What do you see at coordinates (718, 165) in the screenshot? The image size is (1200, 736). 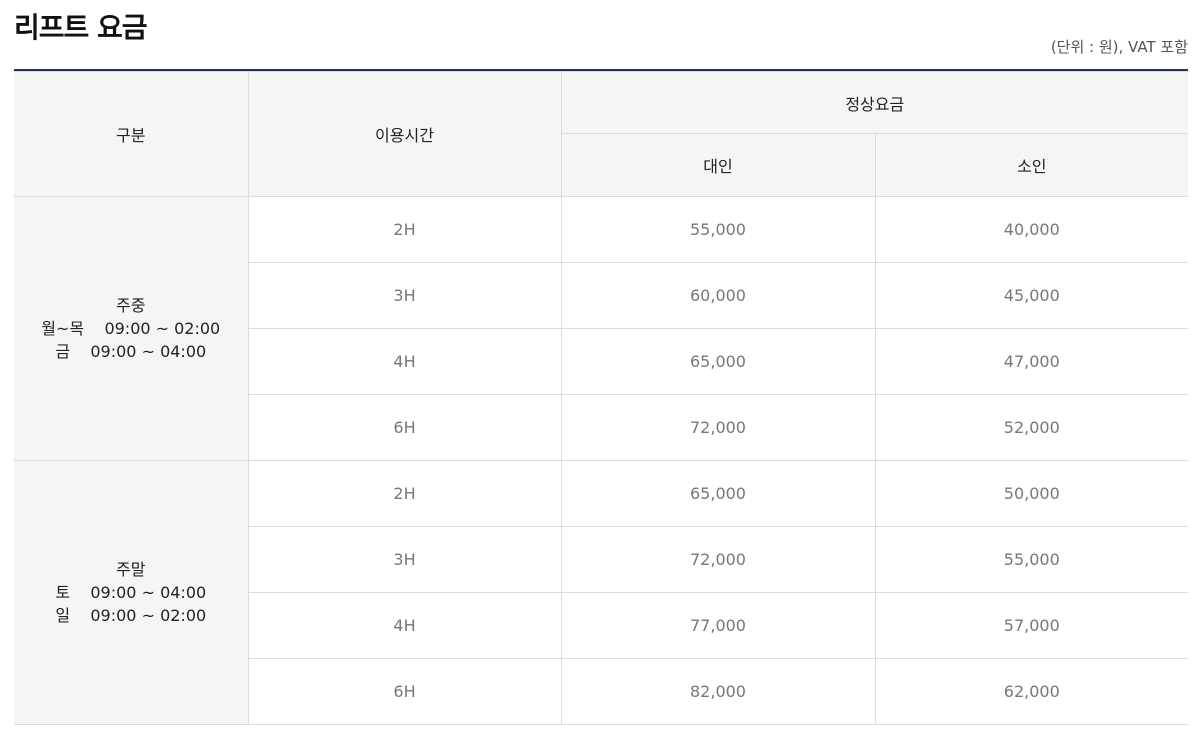 I see `header-adult: 대인` at bounding box center [718, 165].